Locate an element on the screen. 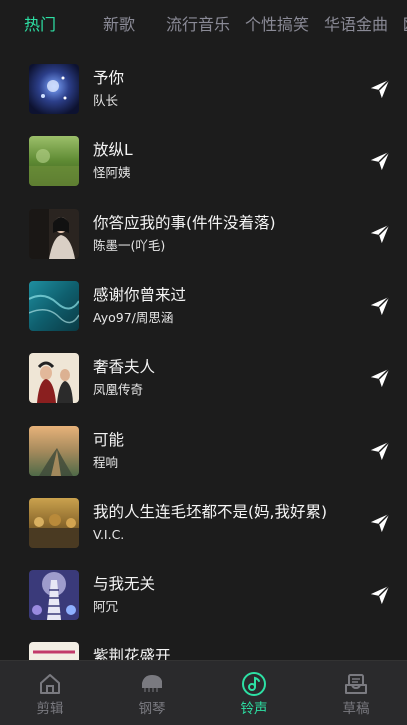  home-icon is located at coordinates (50, 684).